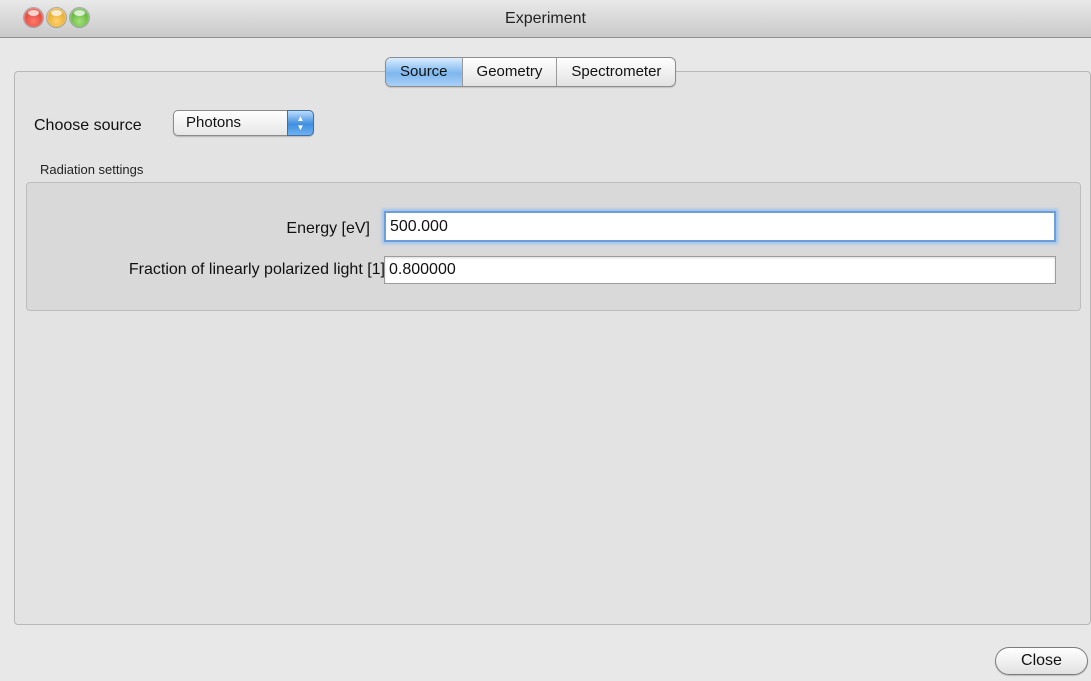 The width and height of the screenshot is (1091, 681). I want to click on up-down-chevrons-icon: ▲ ▼, so click(300, 123).